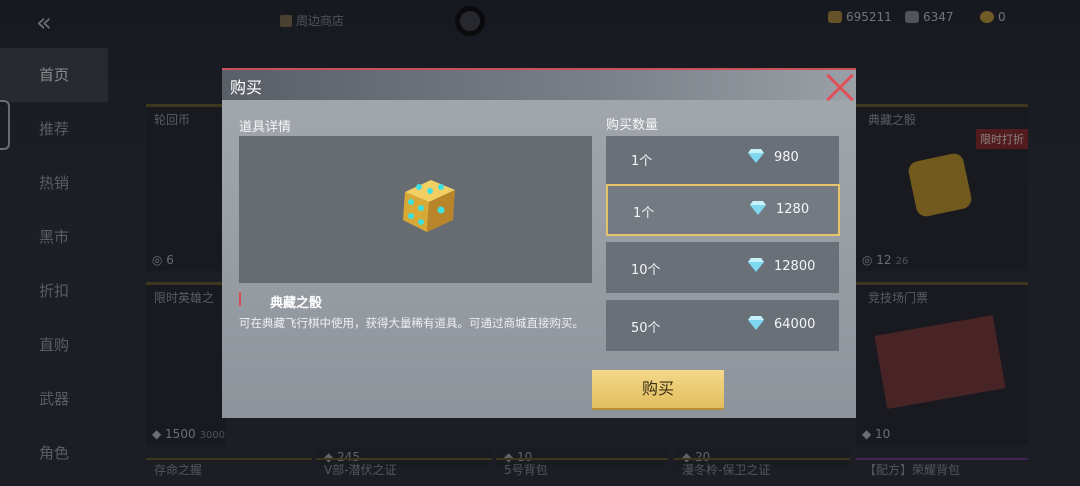  What do you see at coordinates (722, 267) in the screenshot?
I see `quantity-option: 10个 12800` at bounding box center [722, 267].